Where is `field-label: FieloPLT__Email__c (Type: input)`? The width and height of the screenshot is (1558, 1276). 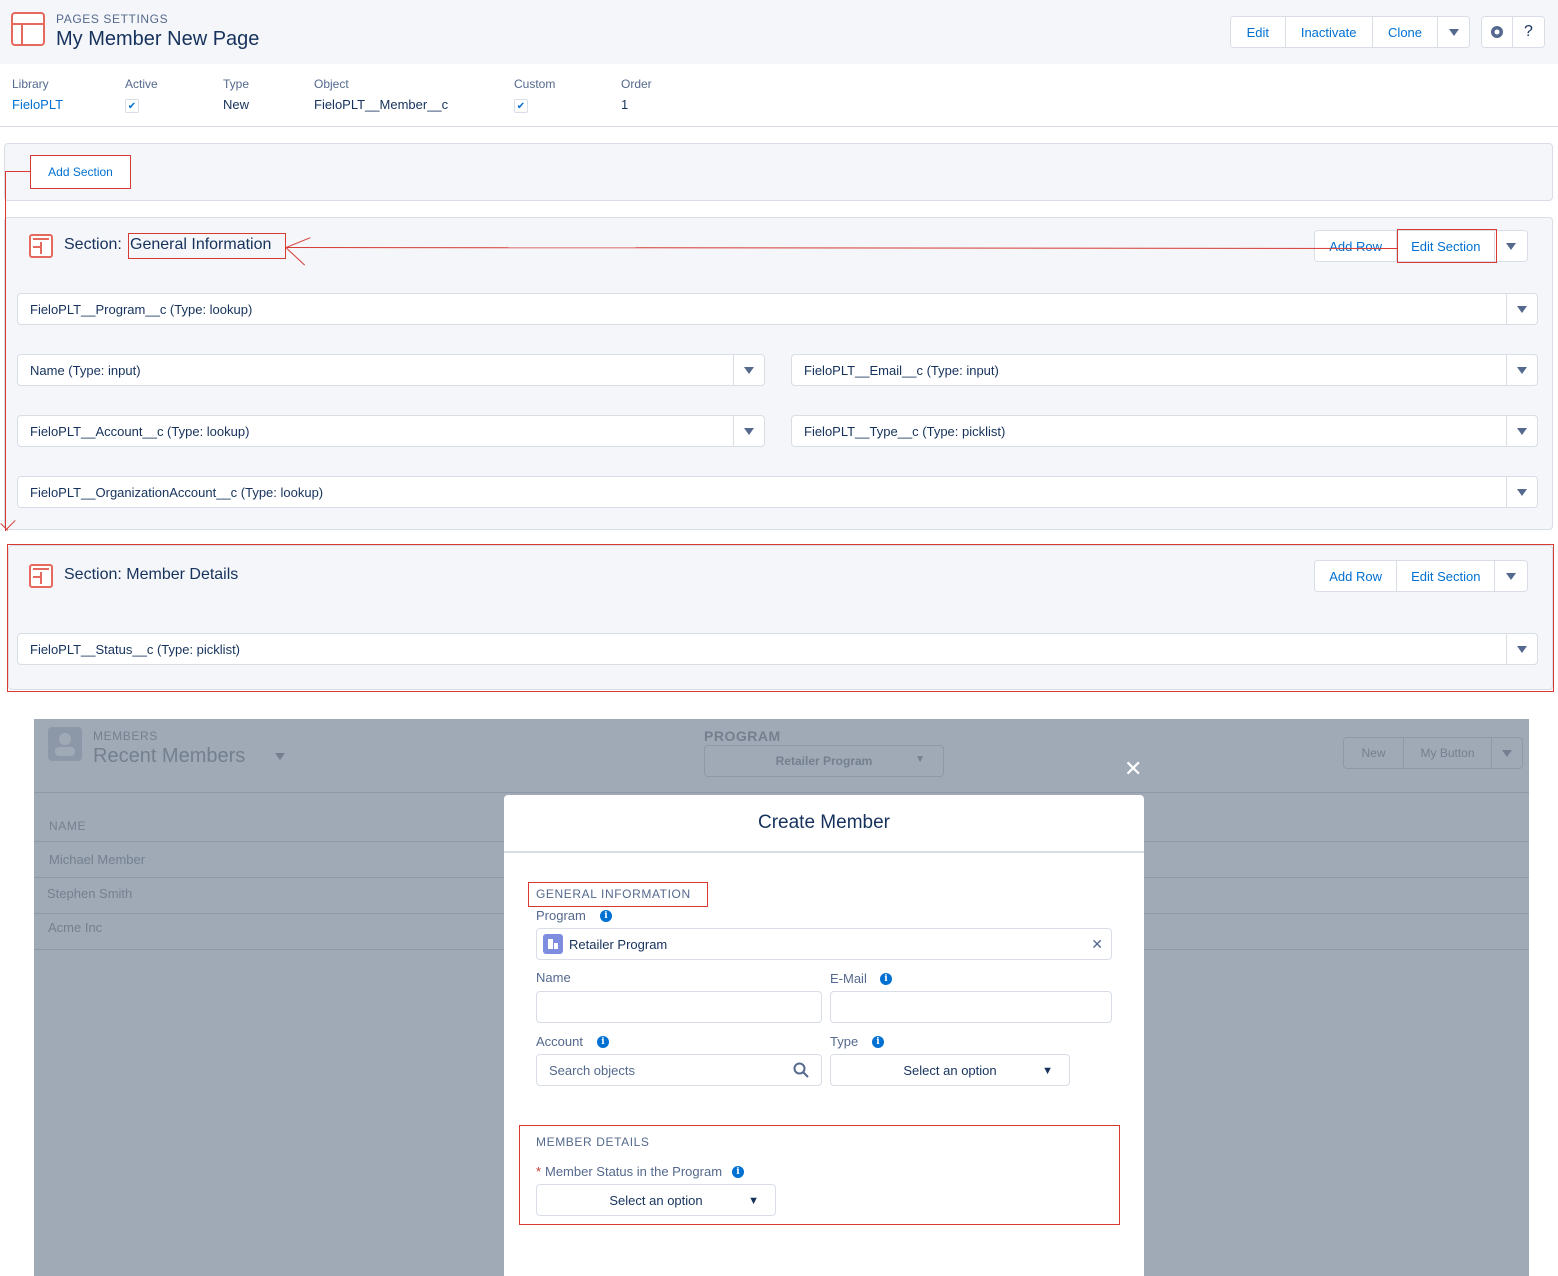 field-label: FieloPLT__Email__c (Type: input) is located at coordinates (901, 370).